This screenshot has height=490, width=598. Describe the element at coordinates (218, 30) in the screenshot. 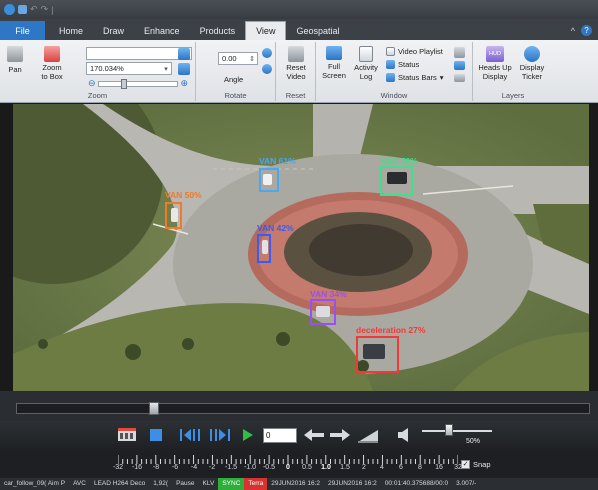

I see `tab-products: Products` at that location.